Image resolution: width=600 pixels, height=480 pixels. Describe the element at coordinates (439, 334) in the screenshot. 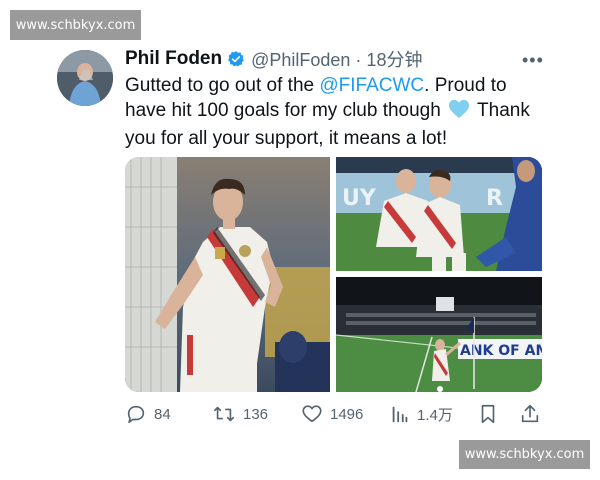

I see `photo-stadium-corner: ANK OF AMERI` at that location.